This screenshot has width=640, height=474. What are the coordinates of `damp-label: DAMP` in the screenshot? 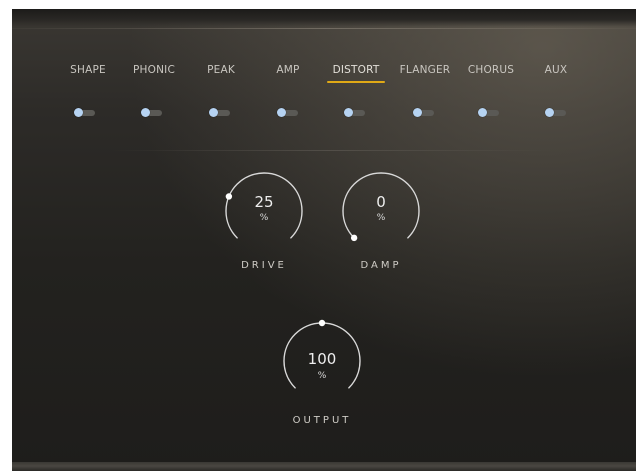 It's located at (381, 265).